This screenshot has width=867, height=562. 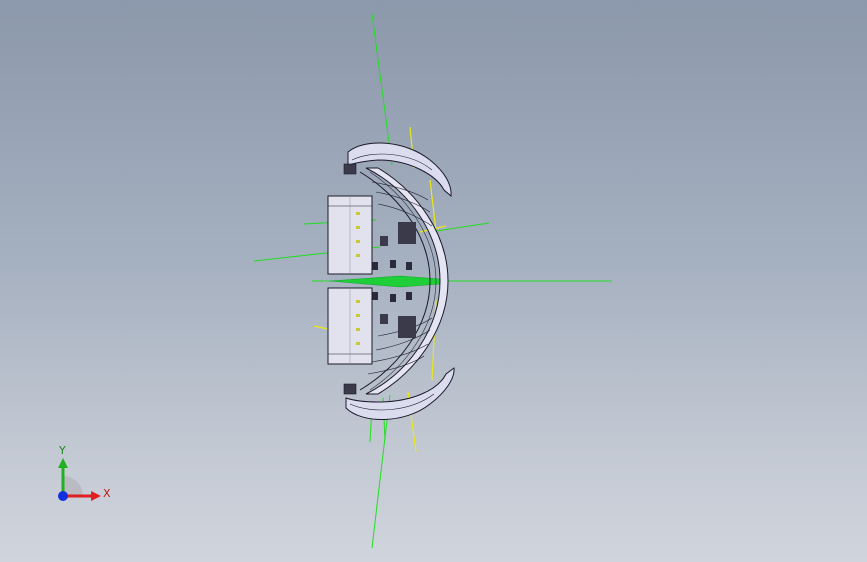 What do you see at coordinates (80, 480) in the screenshot?
I see `orientation-triad: Y X` at bounding box center [80, 480].